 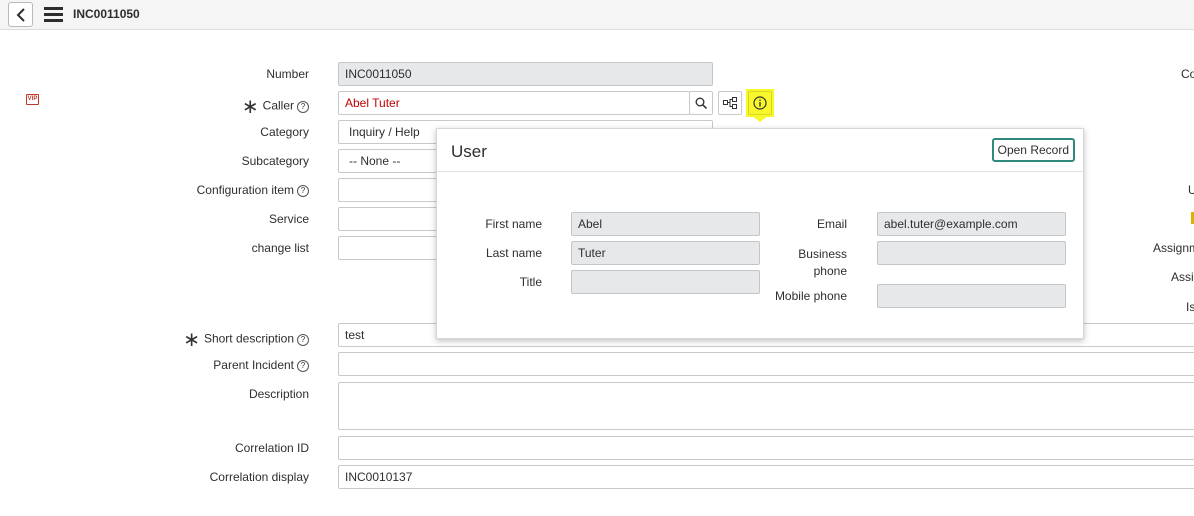 I want to click on caller-info-button, so click(x=760, y=103).